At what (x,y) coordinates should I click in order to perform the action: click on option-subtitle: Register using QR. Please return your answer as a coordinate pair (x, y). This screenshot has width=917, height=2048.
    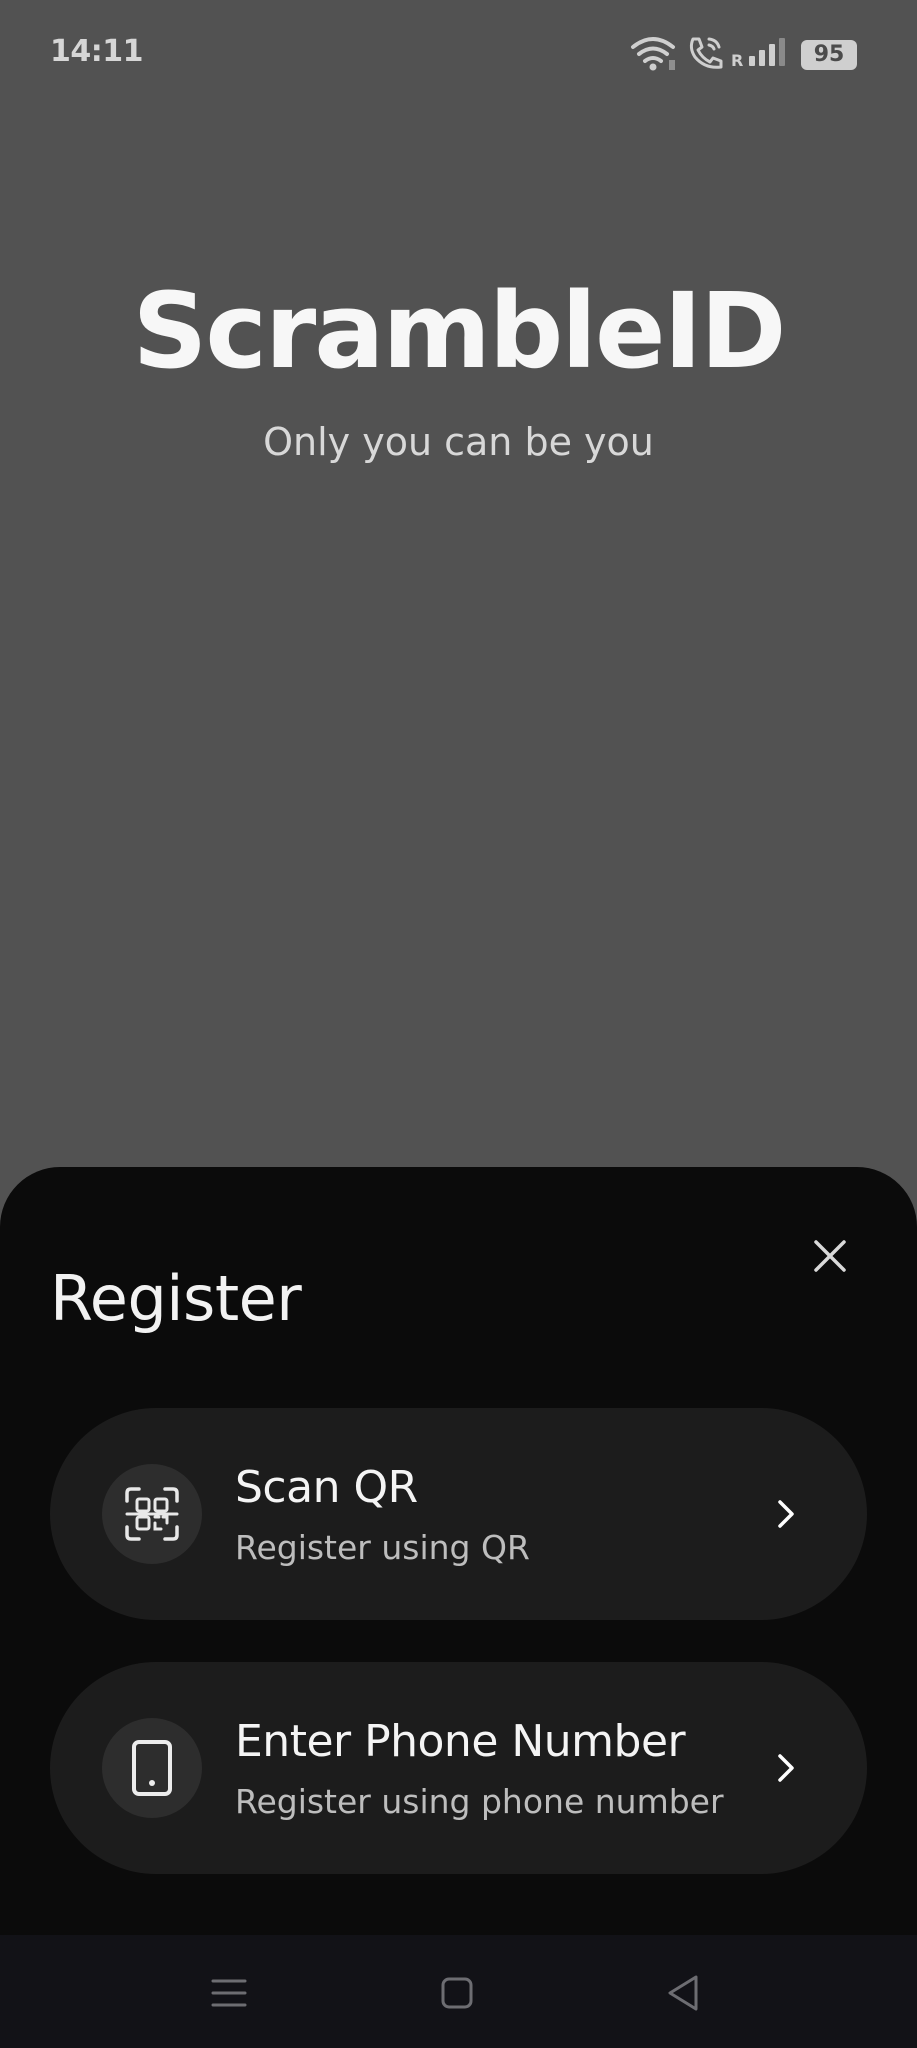
    Looking at the image, I should click on (382, 1547).